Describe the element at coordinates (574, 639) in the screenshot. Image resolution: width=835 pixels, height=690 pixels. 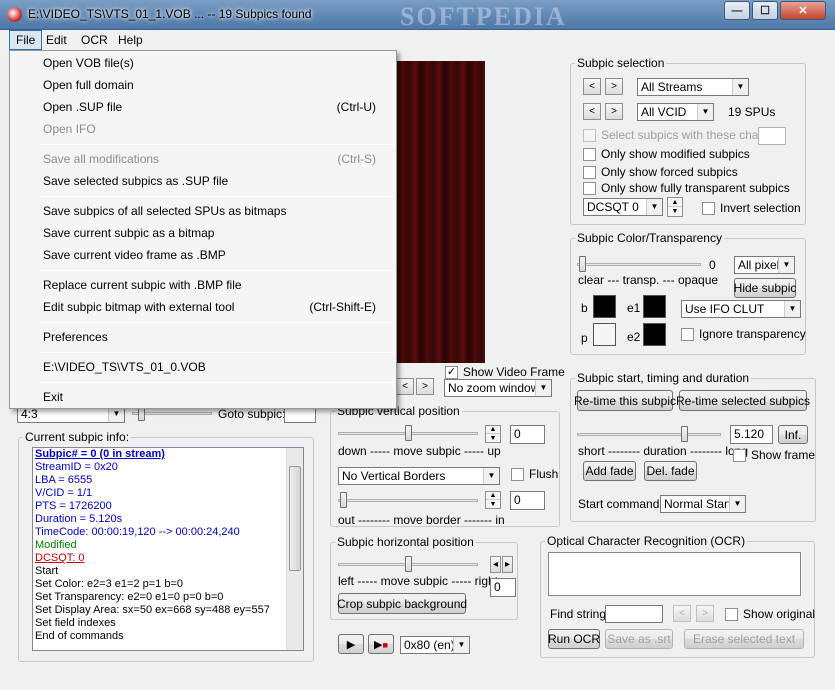
I see `run-ocr-button: Run OCR` at that location.